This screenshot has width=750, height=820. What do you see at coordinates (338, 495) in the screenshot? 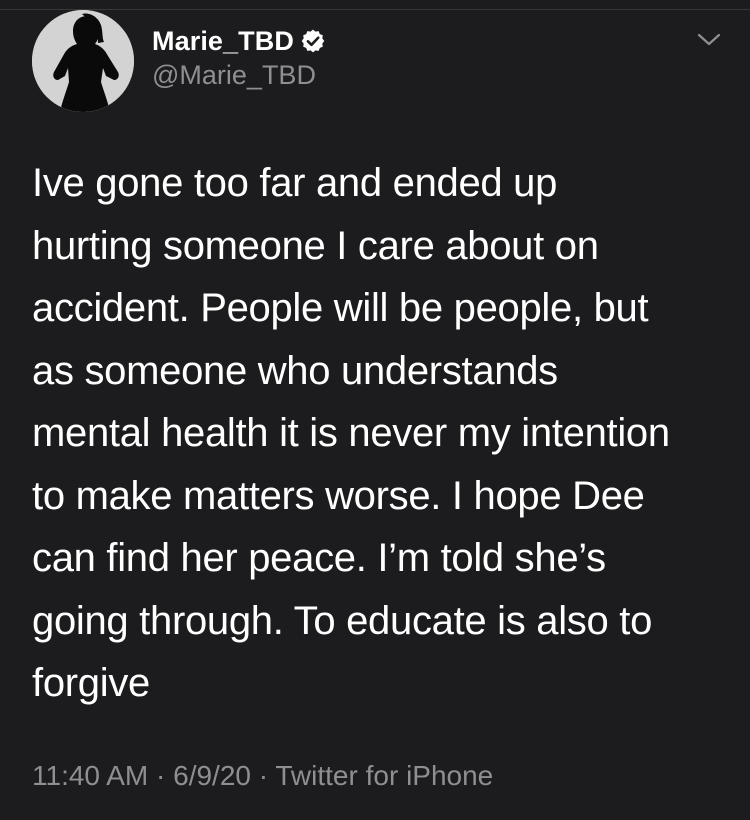
I see `tweet-text-line: to make matters worse. I hope Dee` at bounding box center [338, 495].